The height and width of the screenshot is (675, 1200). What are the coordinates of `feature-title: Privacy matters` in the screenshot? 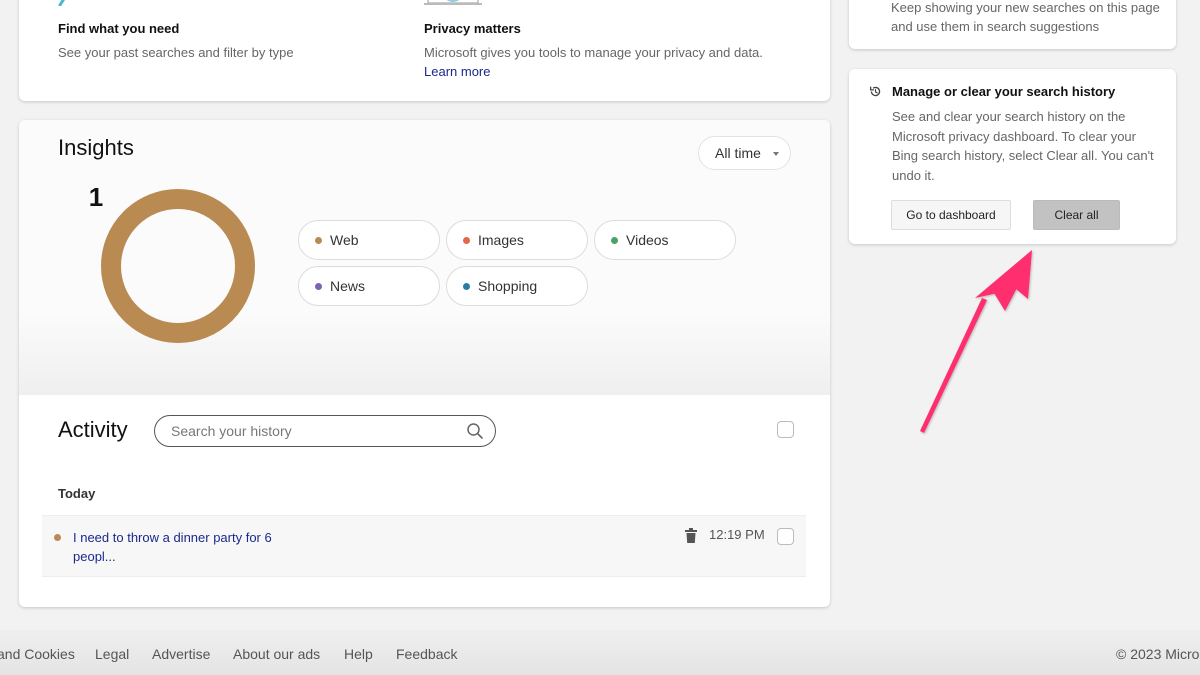 It's located at (472, 28).